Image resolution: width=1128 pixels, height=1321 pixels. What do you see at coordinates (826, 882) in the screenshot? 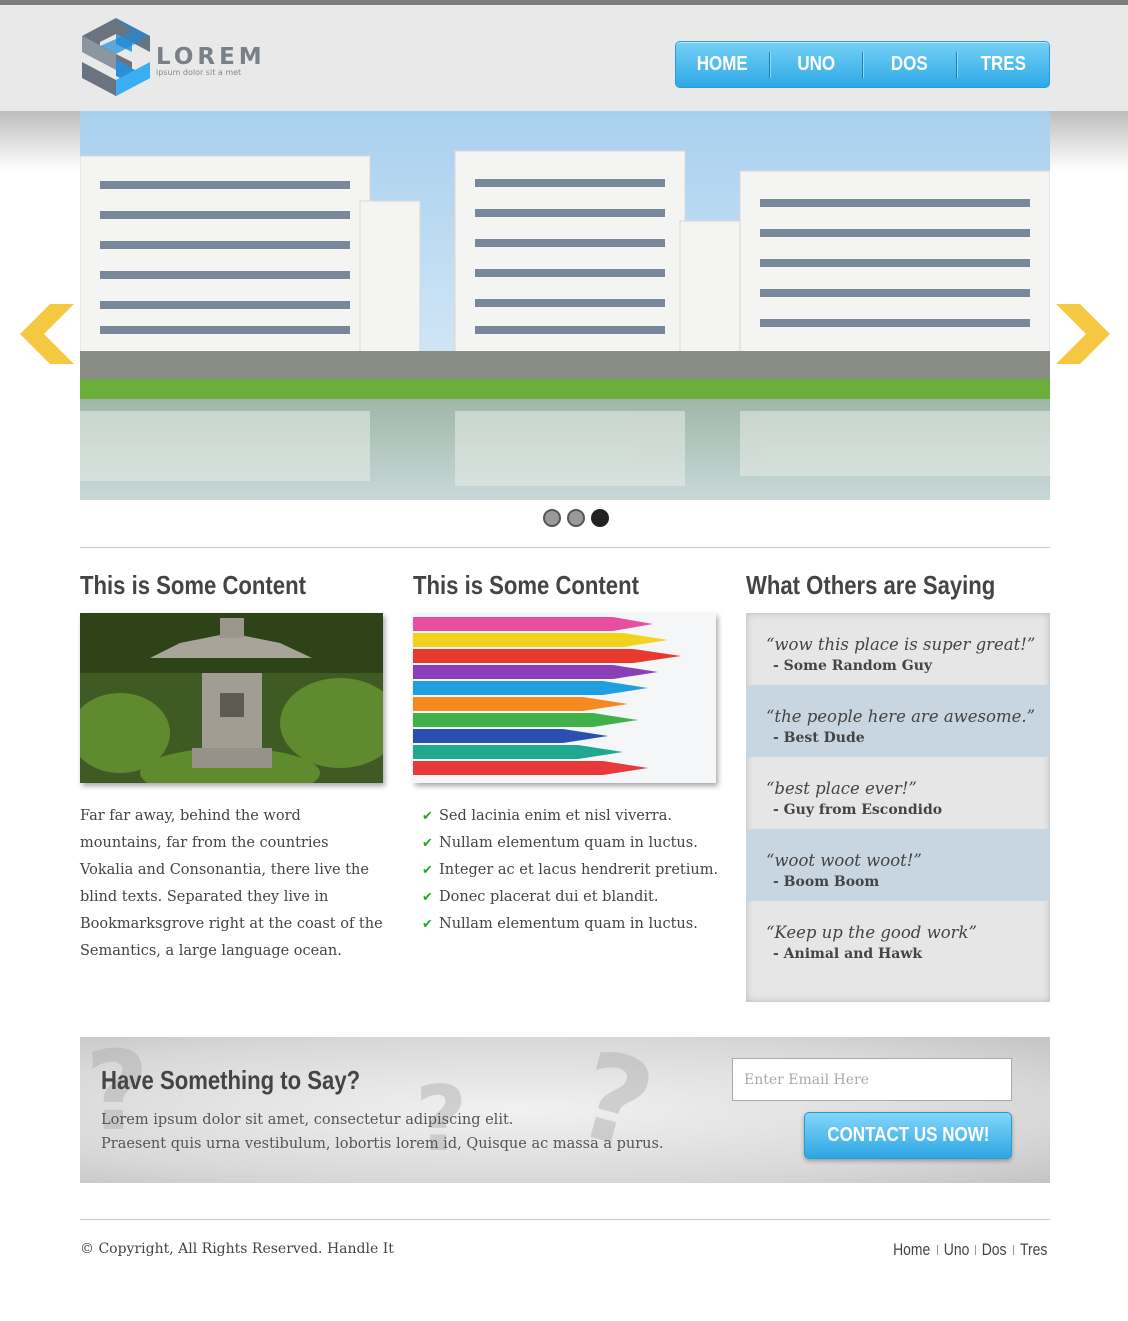
I see `testimonial-author: - Boom Boom` at bounding box center [826, 882].